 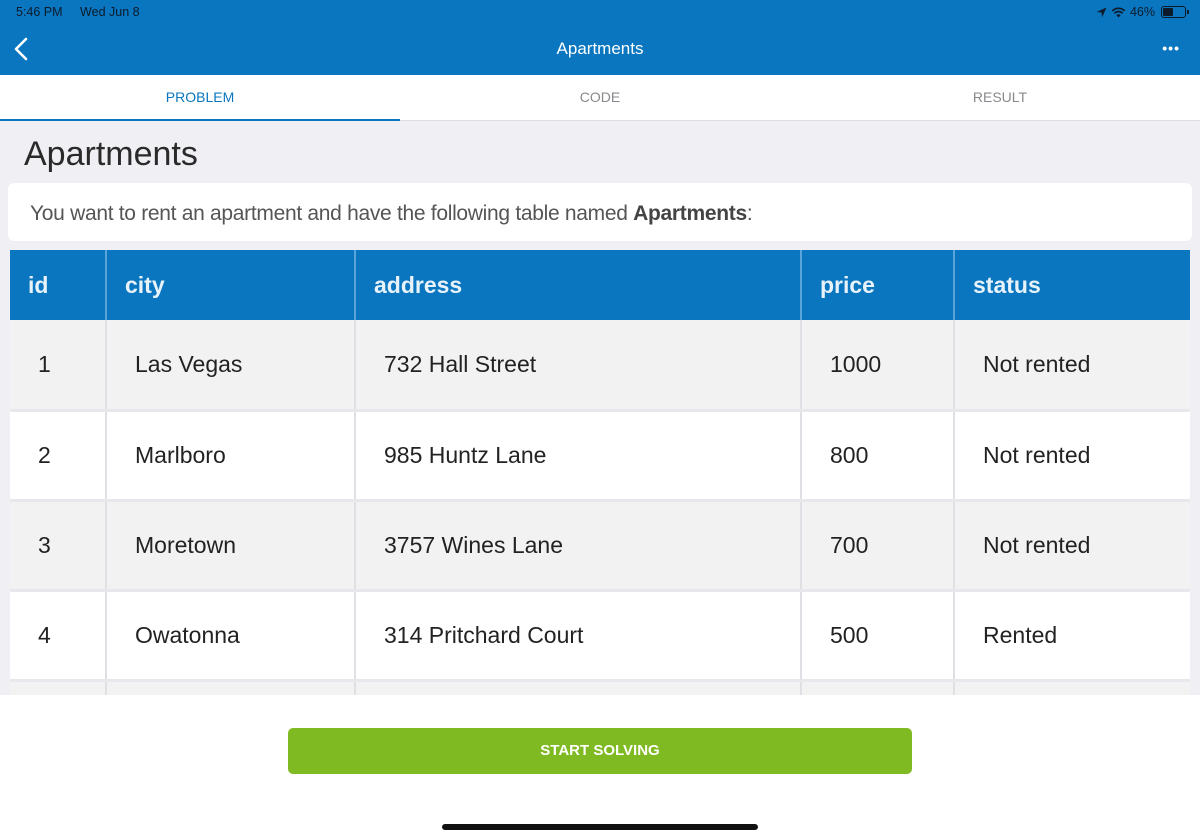 I want to click on battery-fill, so click(x=1168, y=12).